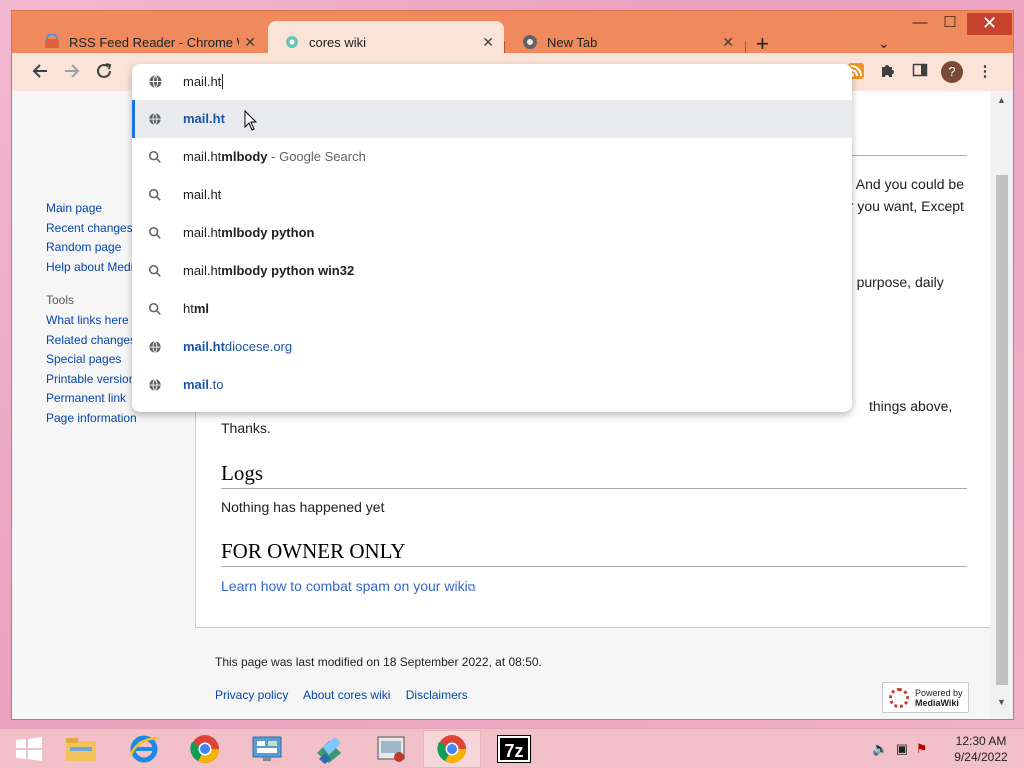  I want to click on package-app-button, so click(329, 749).